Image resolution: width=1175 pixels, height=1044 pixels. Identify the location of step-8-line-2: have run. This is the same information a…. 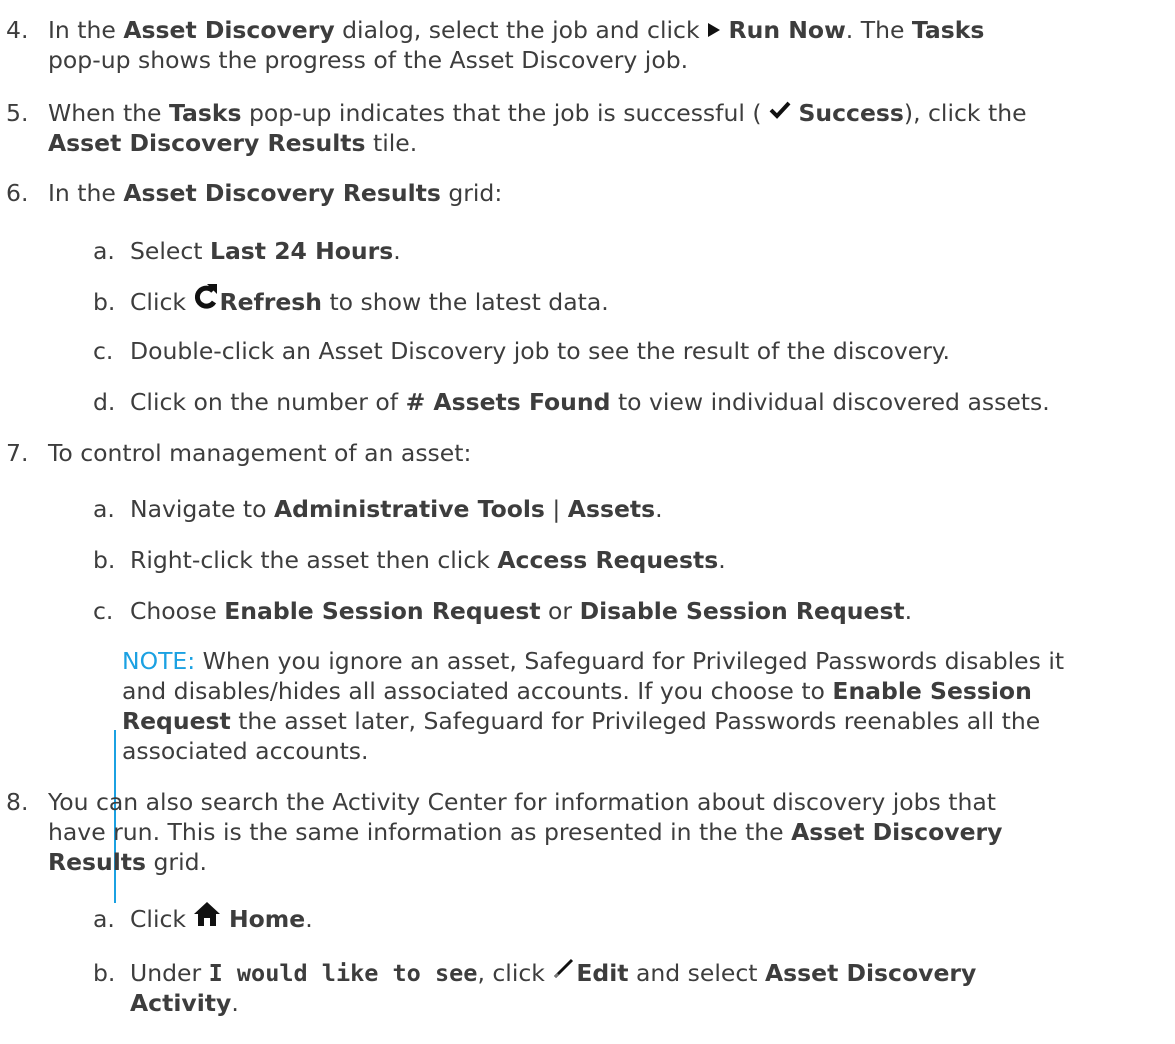
(525, 832).